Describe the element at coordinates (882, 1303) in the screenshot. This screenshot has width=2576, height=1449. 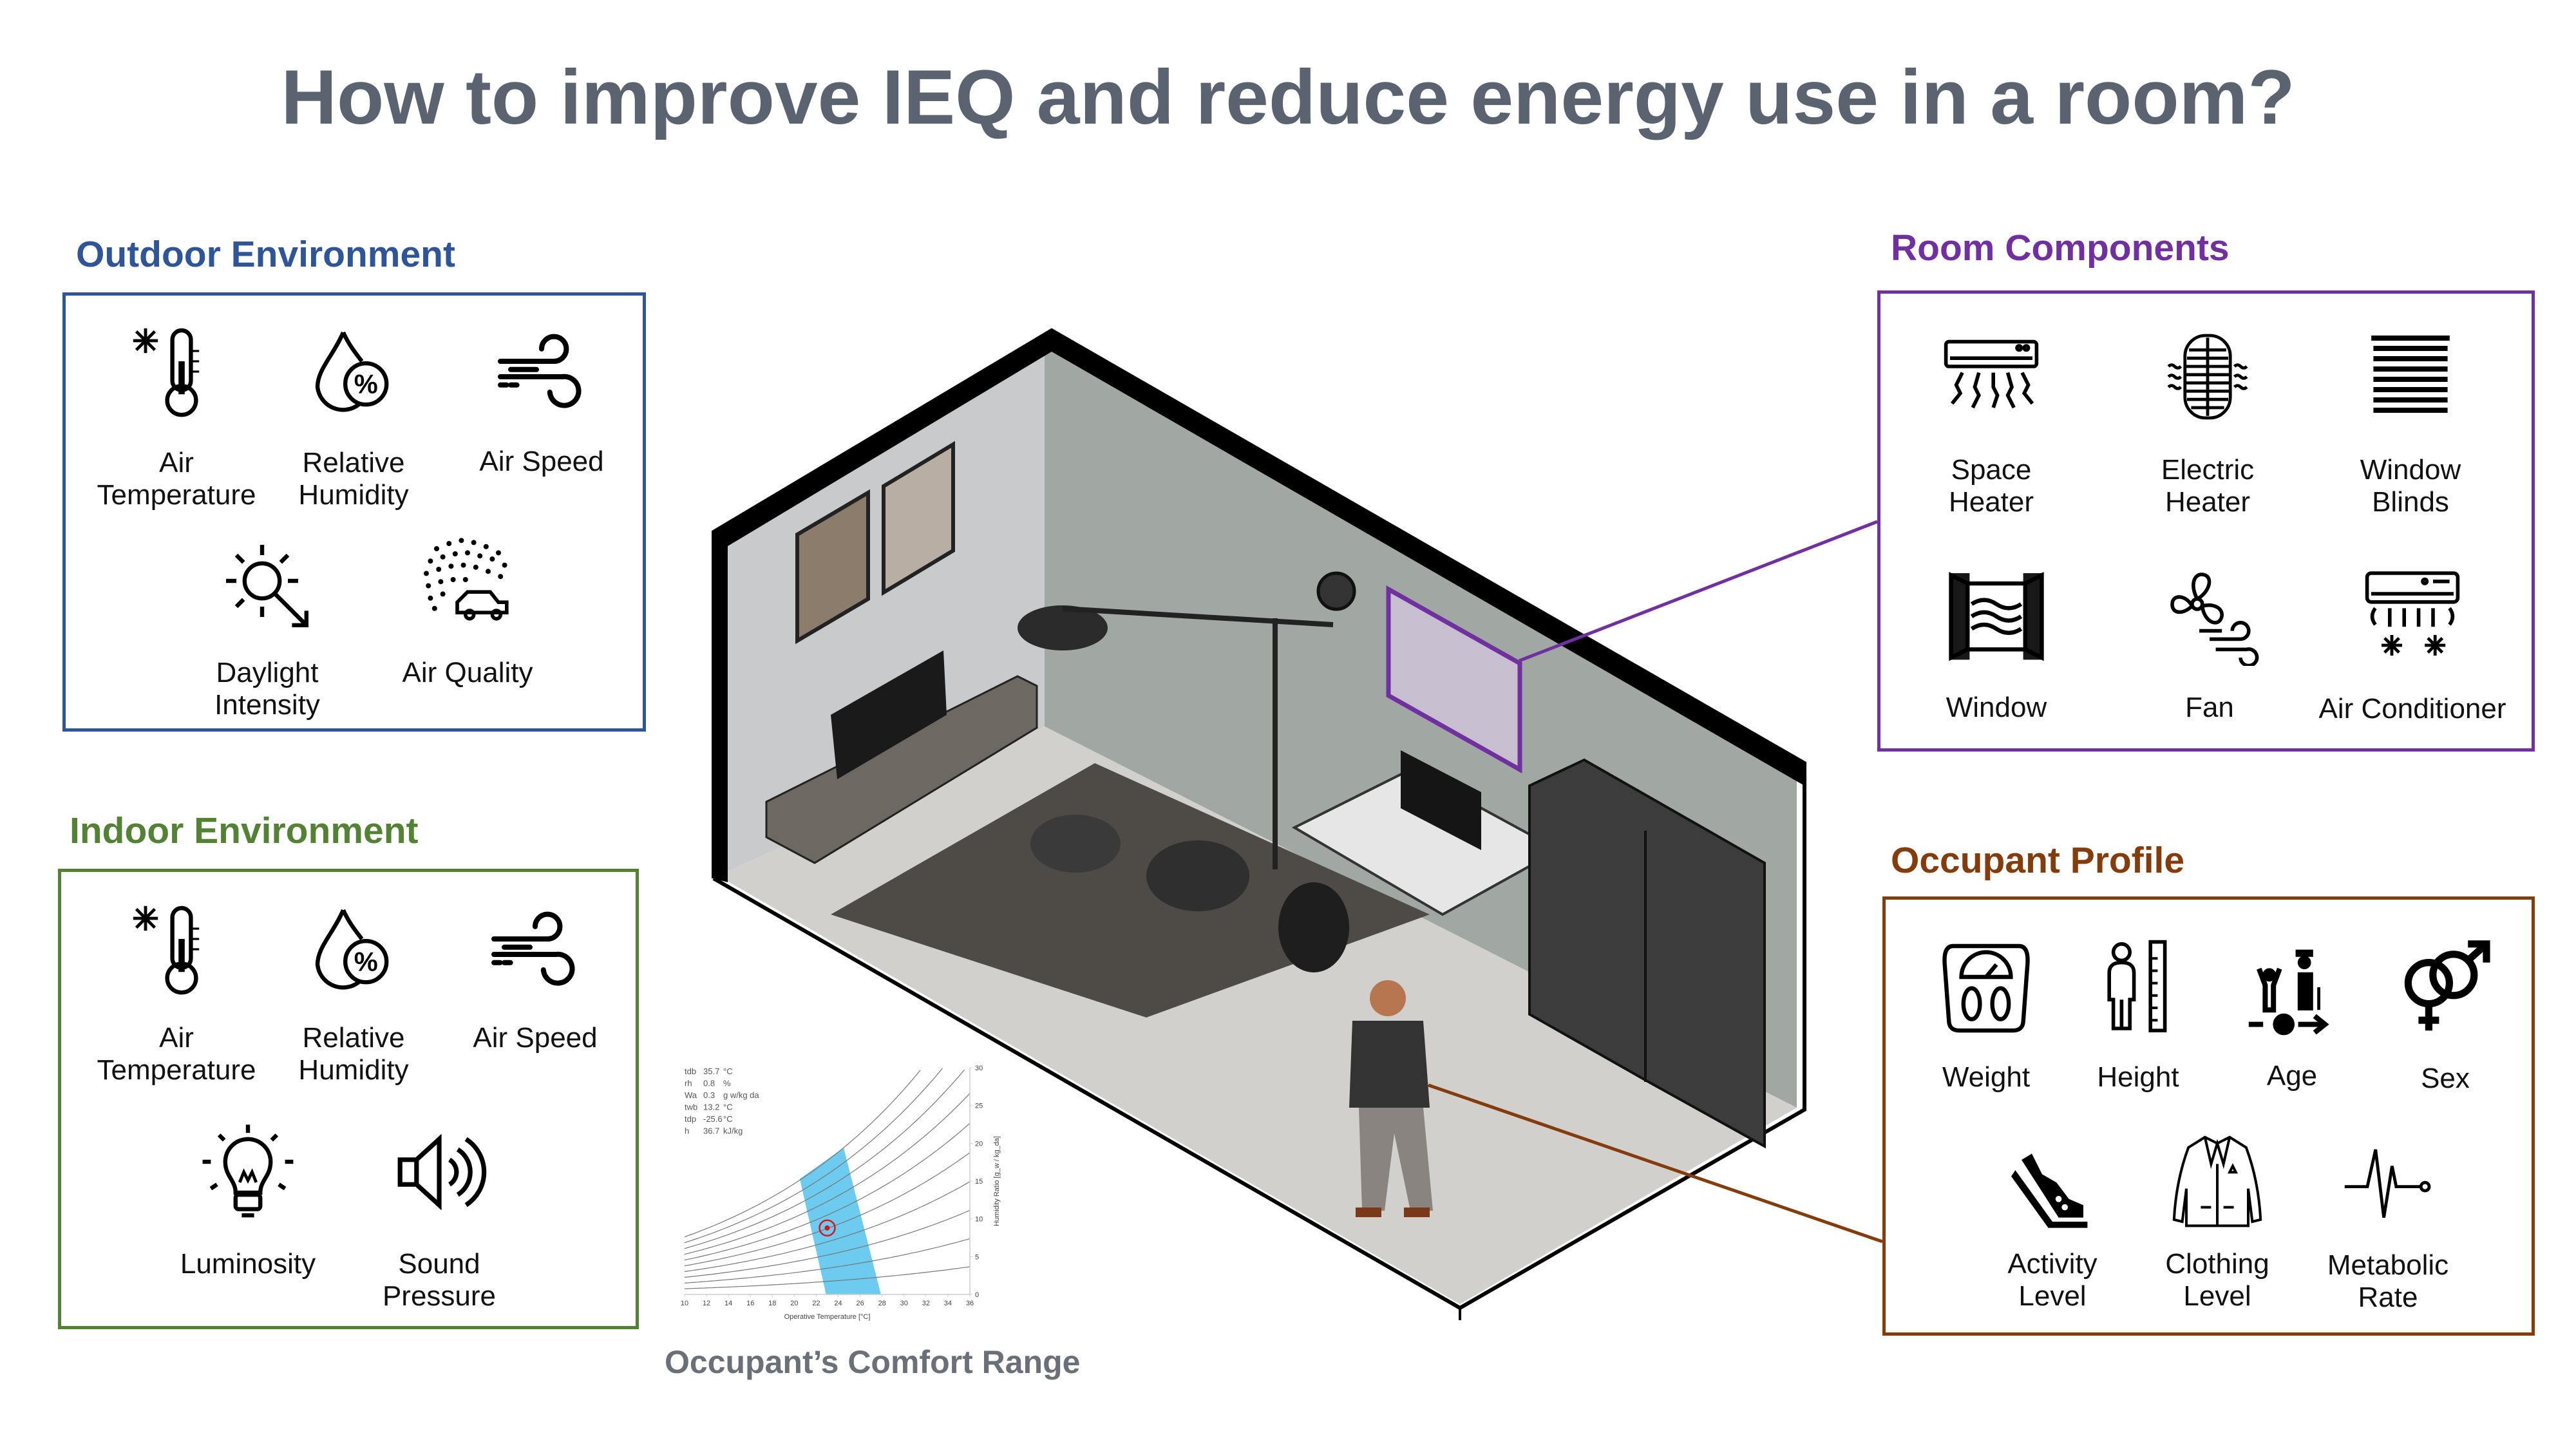
I see `x-tick-label: 28` at that location.